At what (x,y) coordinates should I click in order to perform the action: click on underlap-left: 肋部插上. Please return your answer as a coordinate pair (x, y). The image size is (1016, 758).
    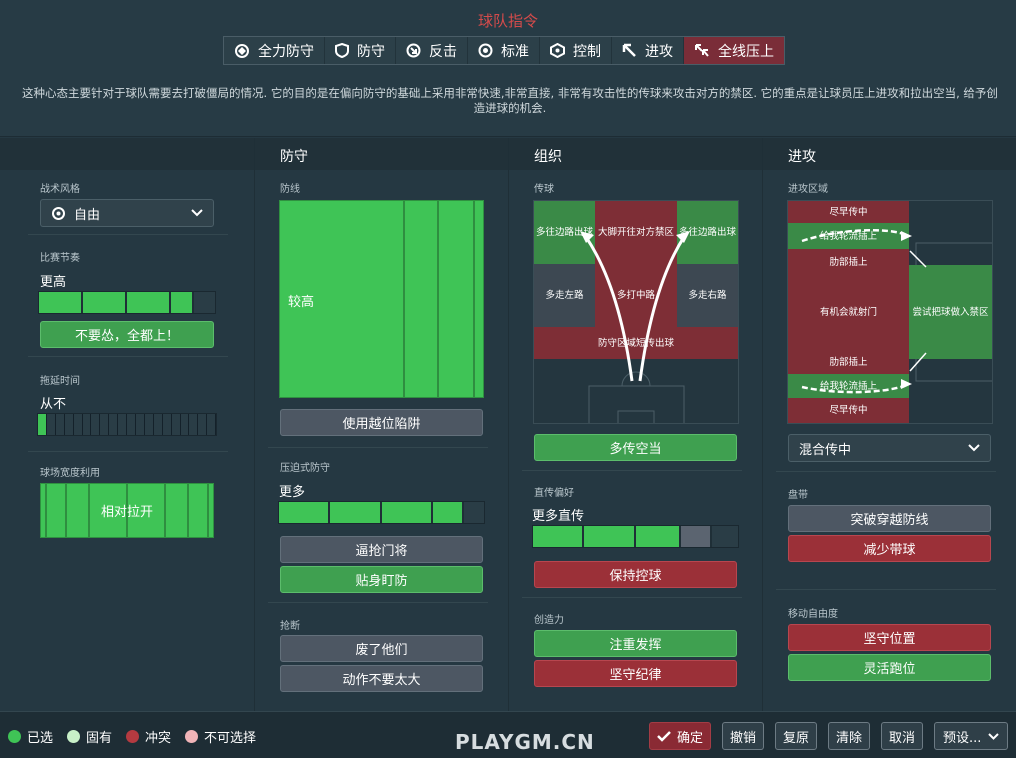
    Looking at the image, I should click on (848, 262).